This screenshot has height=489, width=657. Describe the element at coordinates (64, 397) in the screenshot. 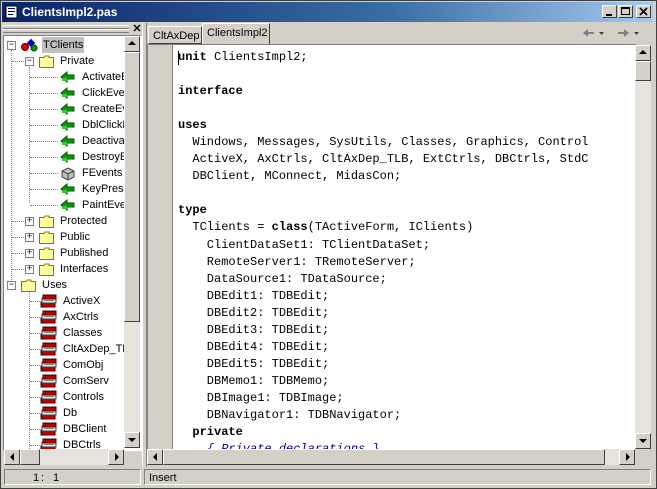

I see `tree-node-unit: Controls` at that location.